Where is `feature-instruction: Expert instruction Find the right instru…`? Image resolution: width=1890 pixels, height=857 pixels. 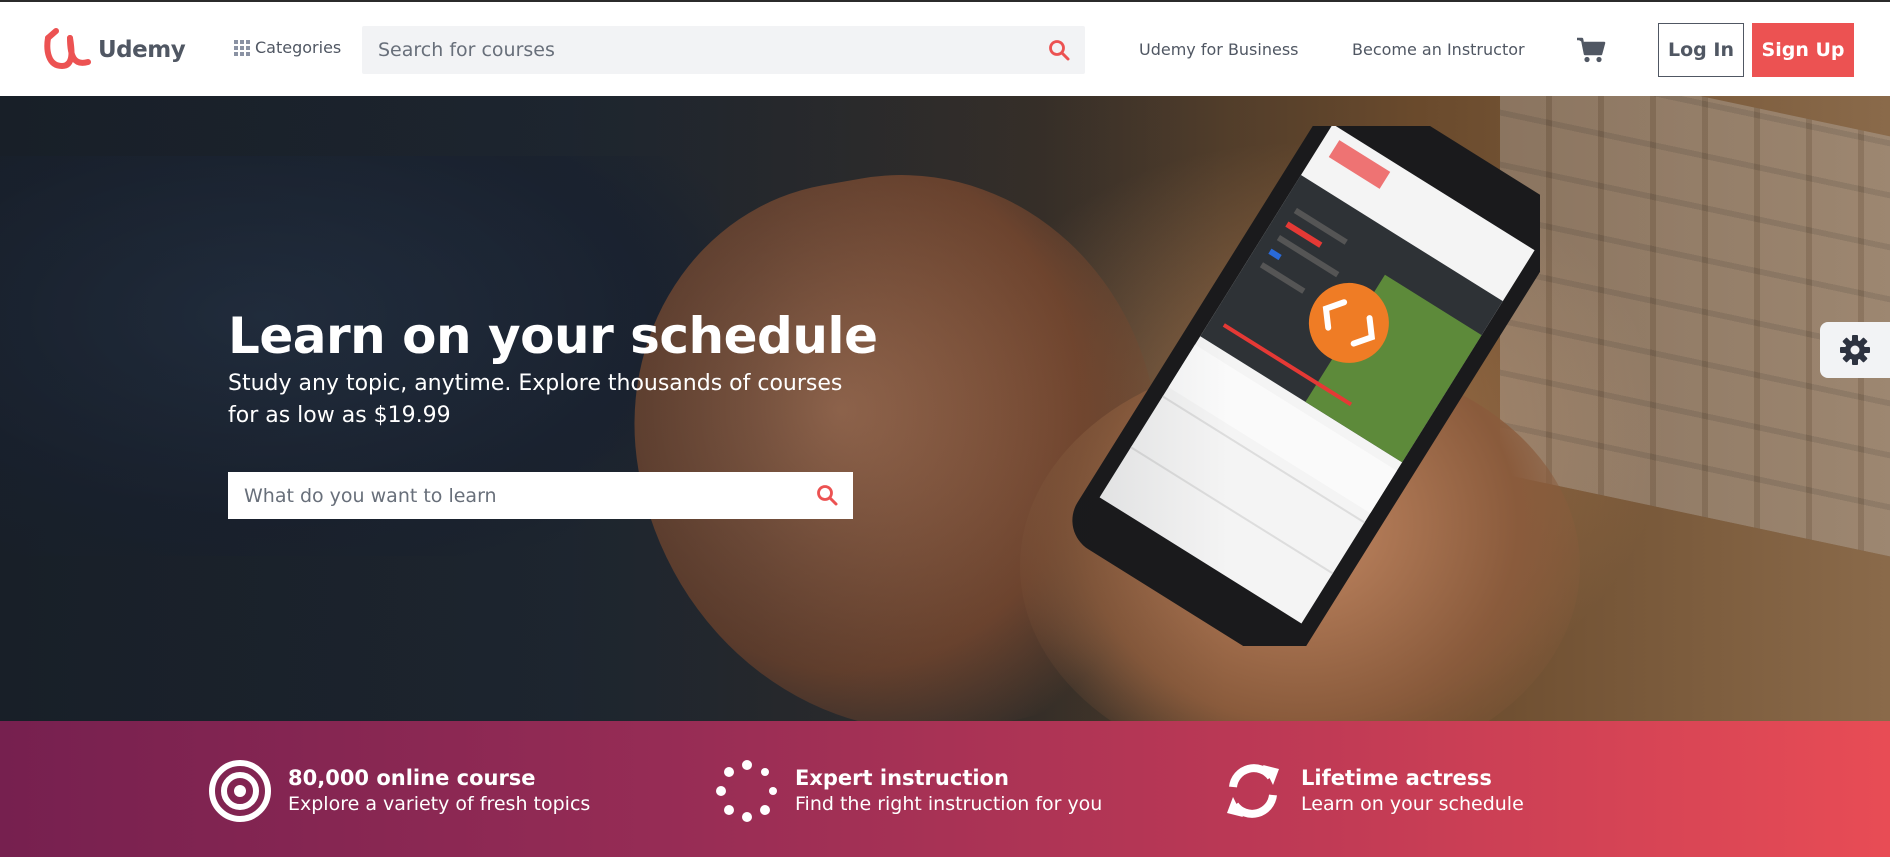
feature-instruction: Expert instruction Find the right instru… is located at coordinates (908, 791).